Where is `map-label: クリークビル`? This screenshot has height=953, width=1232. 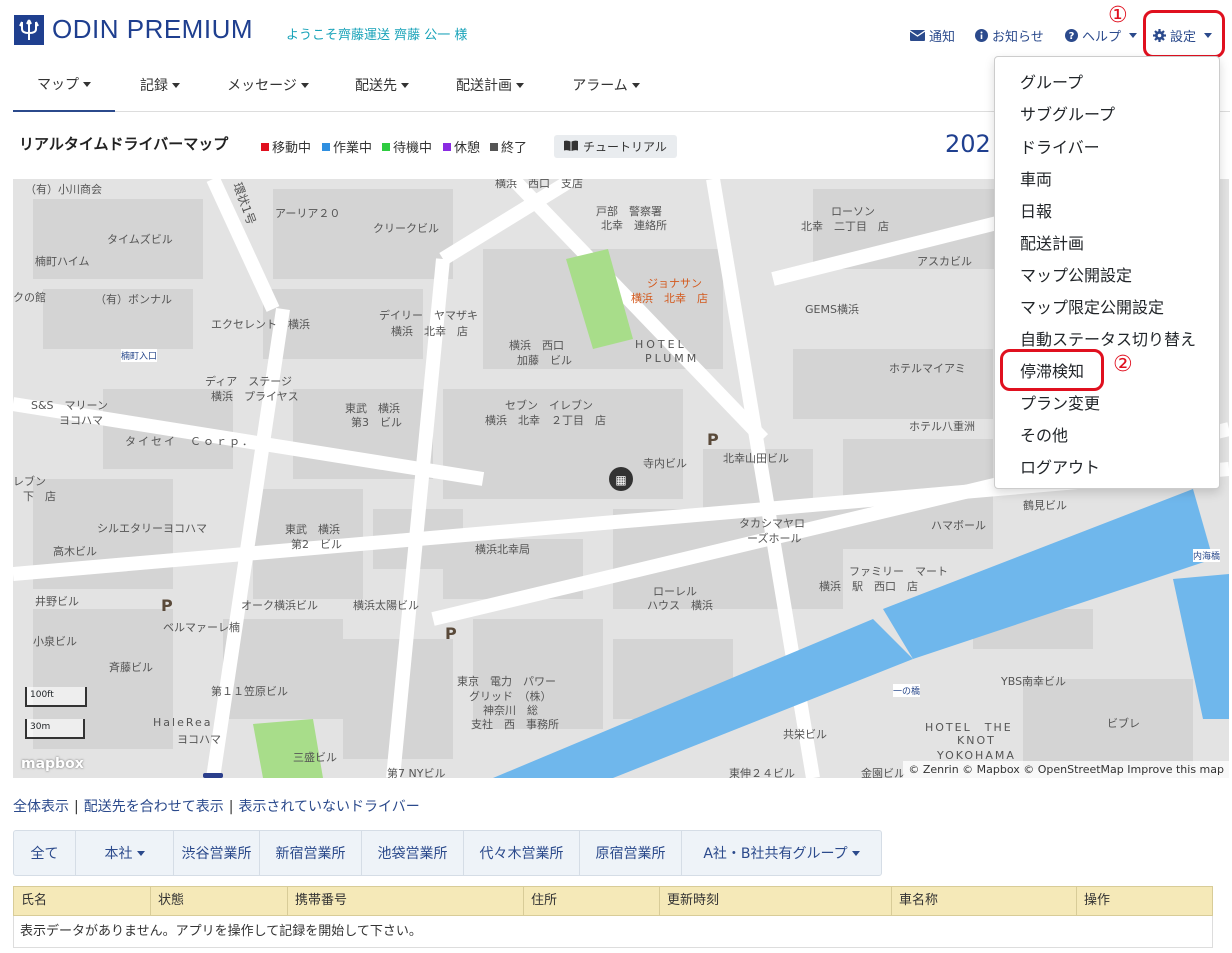
map-label: クリークビル is located at coordinates (406, 228).